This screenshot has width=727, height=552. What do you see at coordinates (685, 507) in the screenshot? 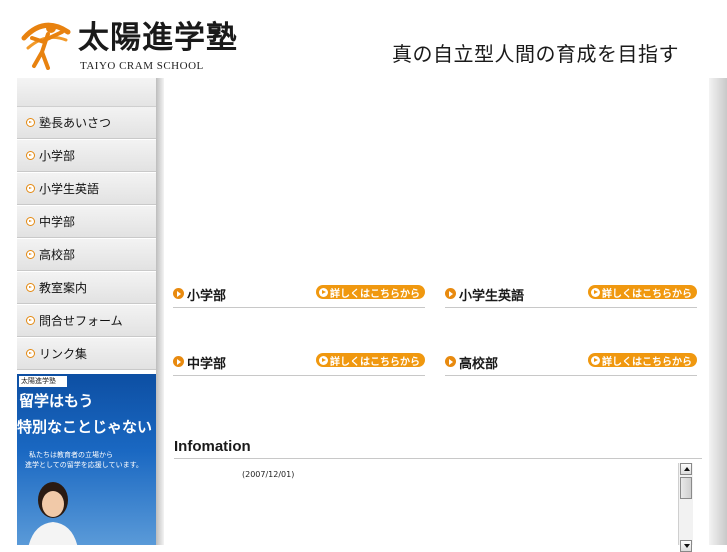
I see `information-scrollbar` at bounding box center [685, 507].